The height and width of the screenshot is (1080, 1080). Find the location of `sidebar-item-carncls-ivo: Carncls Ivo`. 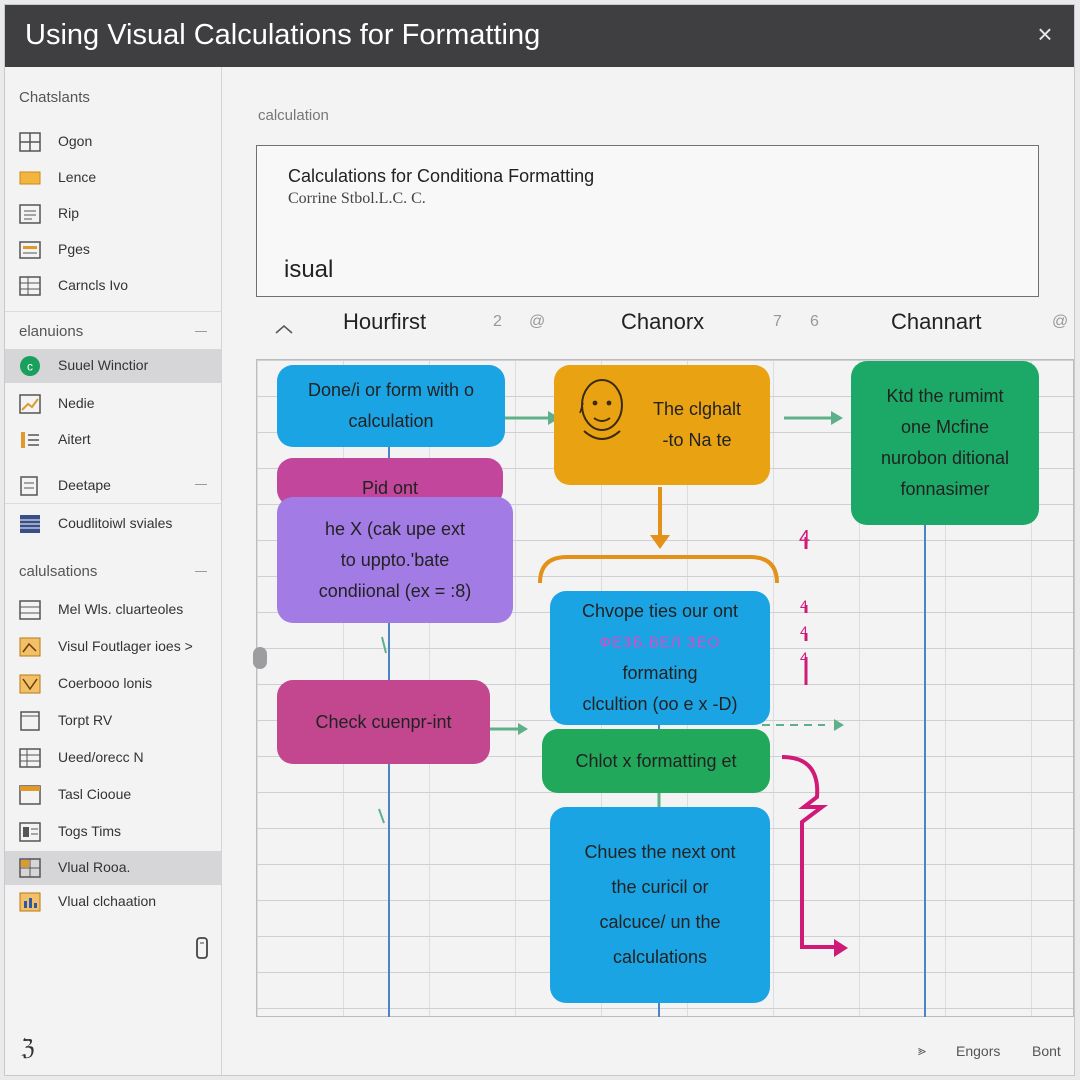

sidebar-item-carncls-ivo: Carncls Ivo is located at coordinates (113, 286).